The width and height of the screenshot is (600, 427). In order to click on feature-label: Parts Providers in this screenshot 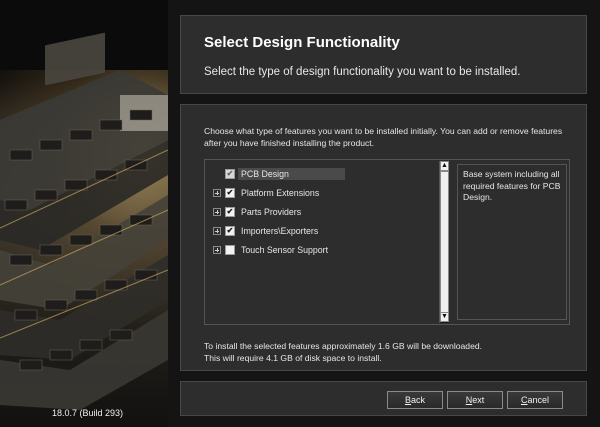, I will do `click(271, 212)`.